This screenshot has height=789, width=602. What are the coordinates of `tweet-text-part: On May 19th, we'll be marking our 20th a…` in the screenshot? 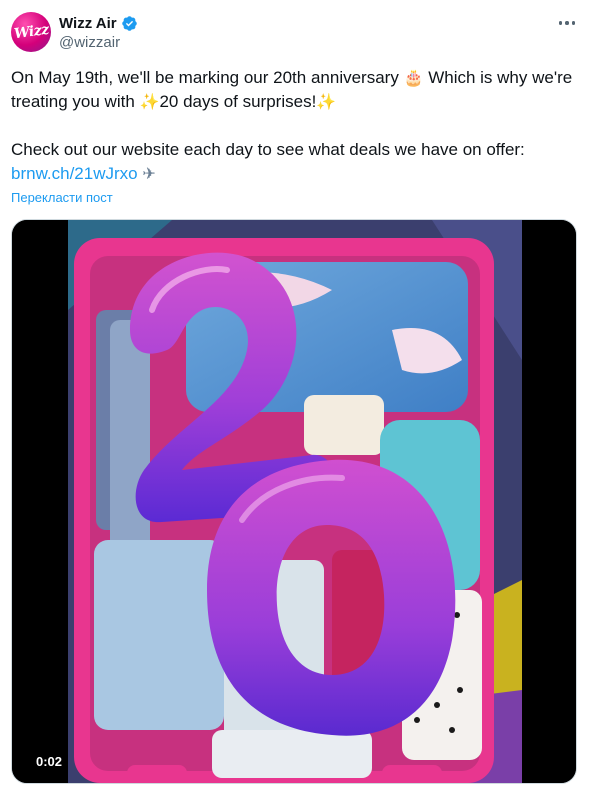 It's located at (207, 77).